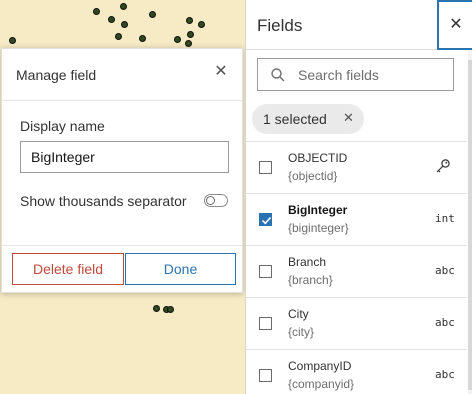 This screenshot has width=472, height=394. I want to click on field-name: City, so click(298, 314).